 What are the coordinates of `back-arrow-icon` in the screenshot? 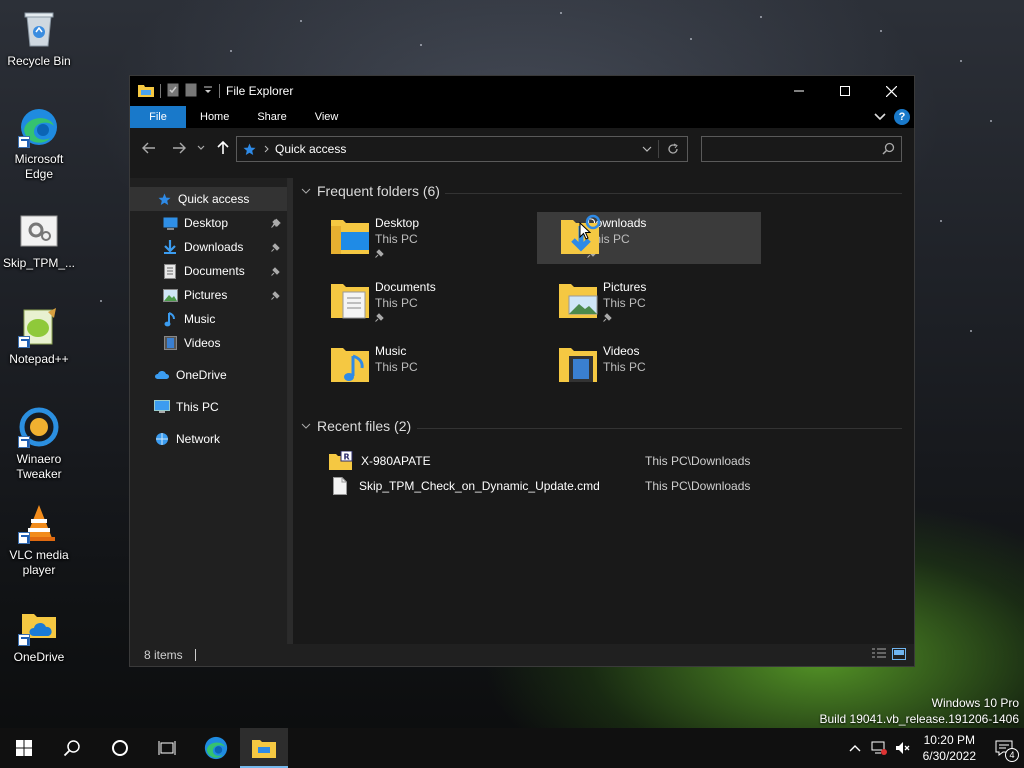 It's located at (148, 148).